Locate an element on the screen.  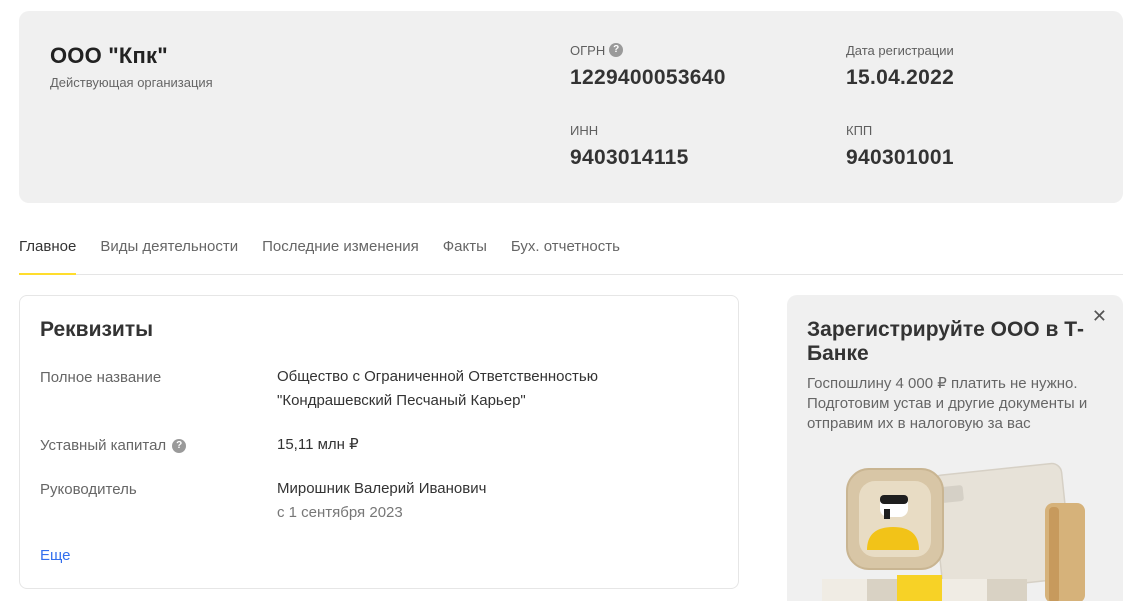
tab-activities: Виды деятельности is located at coordinates (169, 251).